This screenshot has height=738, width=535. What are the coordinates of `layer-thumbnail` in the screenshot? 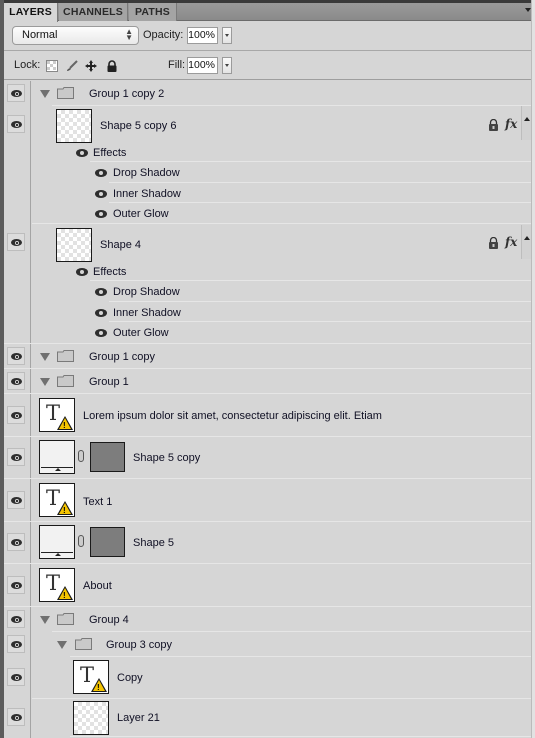 It's located at (91, 718).